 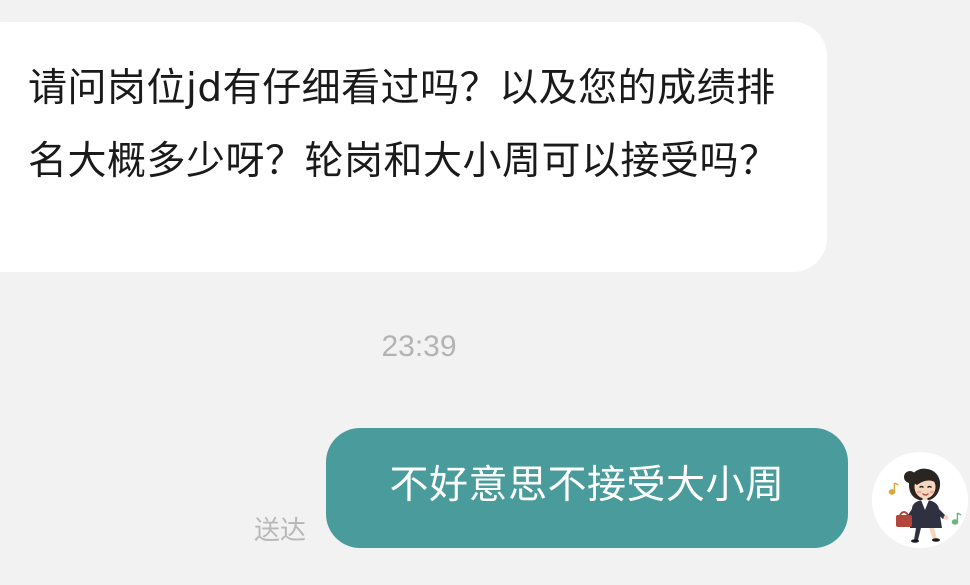 What do you see at coordinates (280, 531) in the screenshot?
I see `delivery-status: 送达` at bounding box center [280, 531].